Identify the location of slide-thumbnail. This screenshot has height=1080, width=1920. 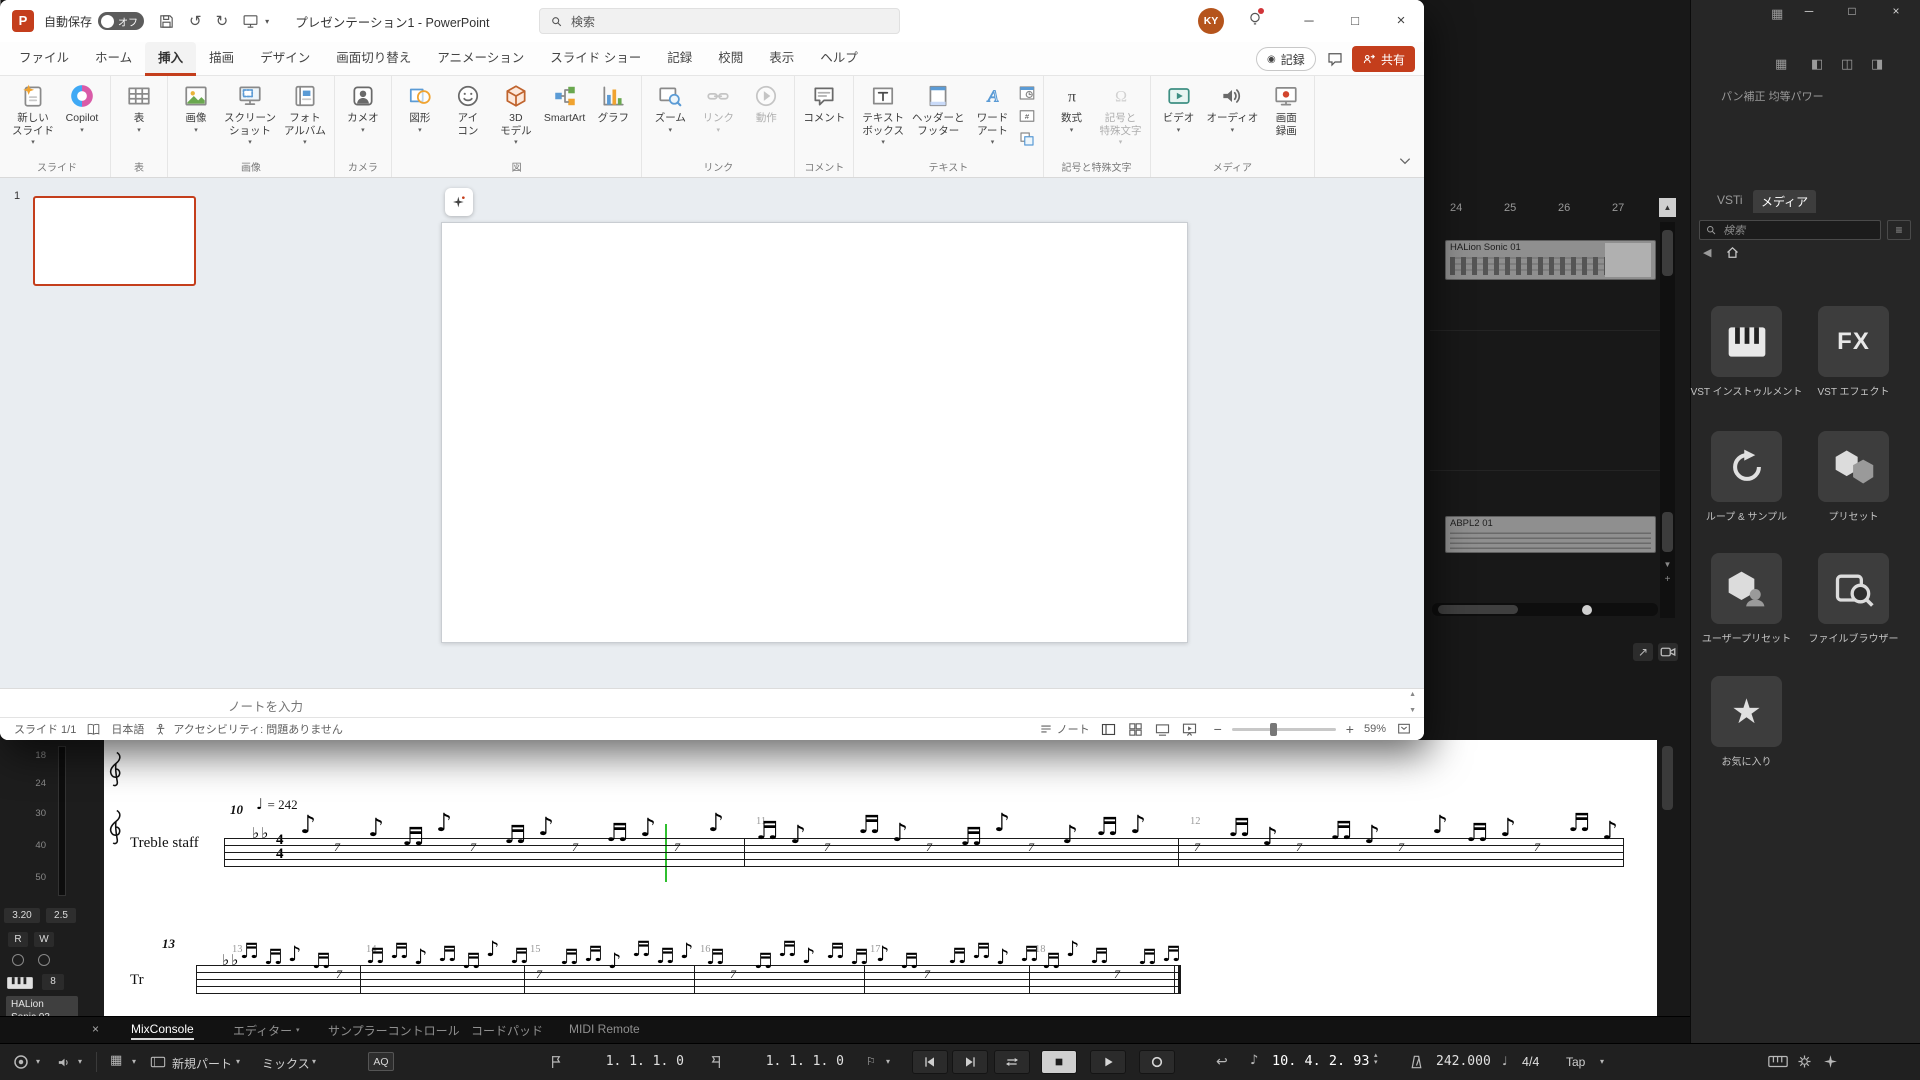
(114, 241).